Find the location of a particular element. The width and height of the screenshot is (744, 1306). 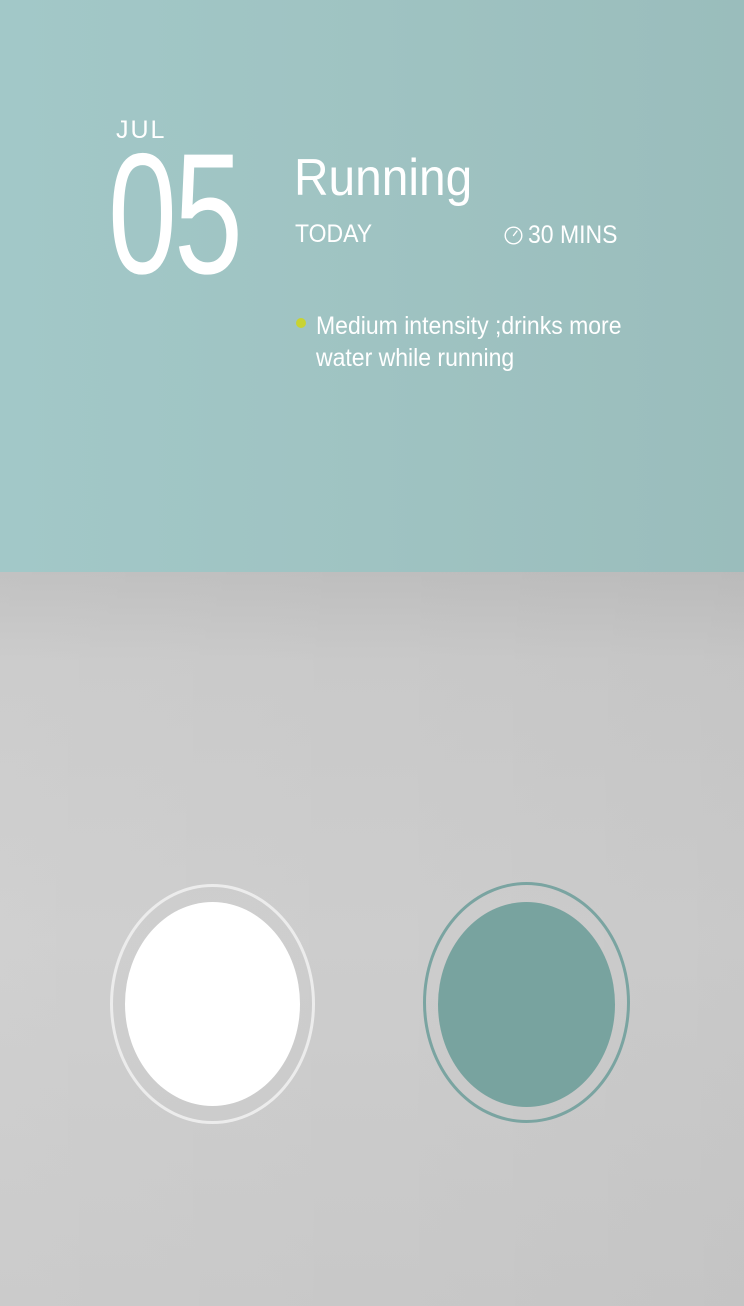

timer-icon is located at coordinates (513, 235).